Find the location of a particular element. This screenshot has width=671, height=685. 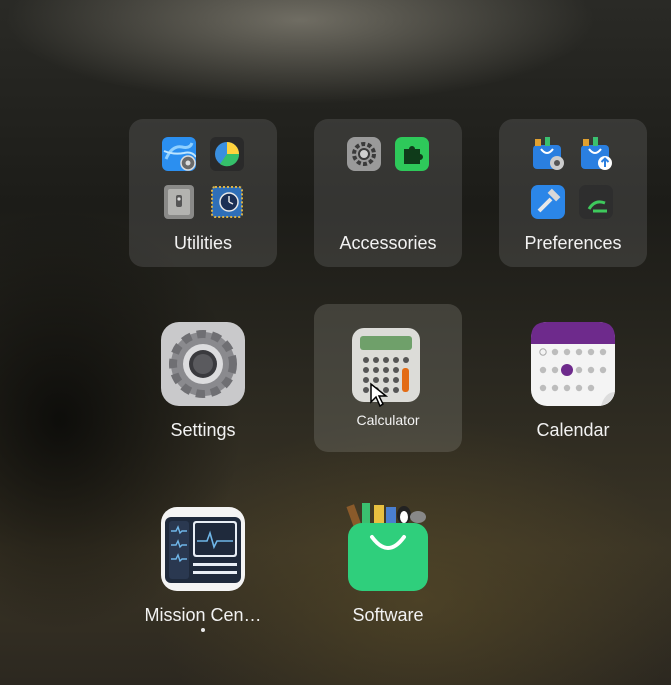

software-bag-icon is located at coordinates (387, 547).